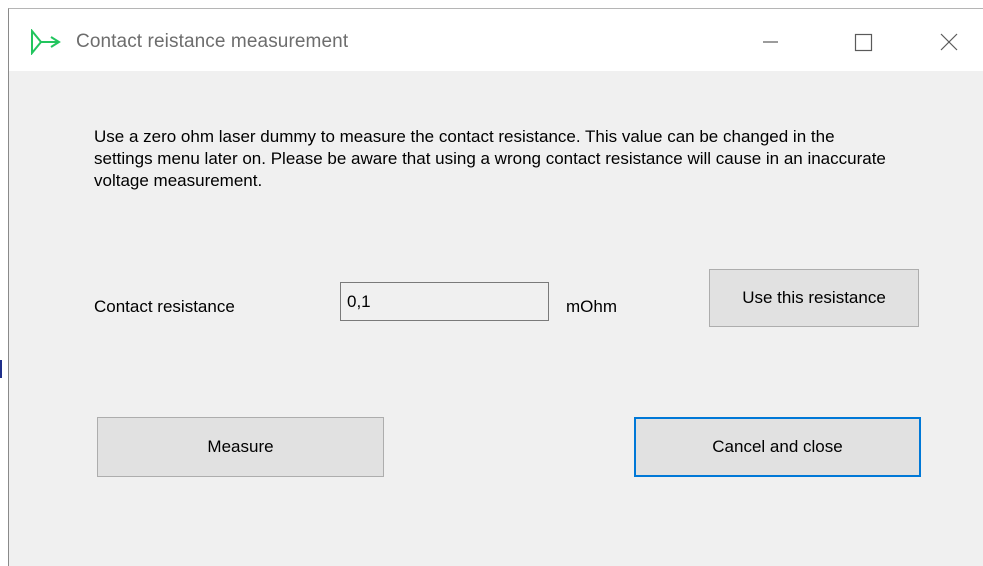 This screenshot has height=566, width=983. I want to click on title-bar: Contact reistance measurement, so click(496, 40).